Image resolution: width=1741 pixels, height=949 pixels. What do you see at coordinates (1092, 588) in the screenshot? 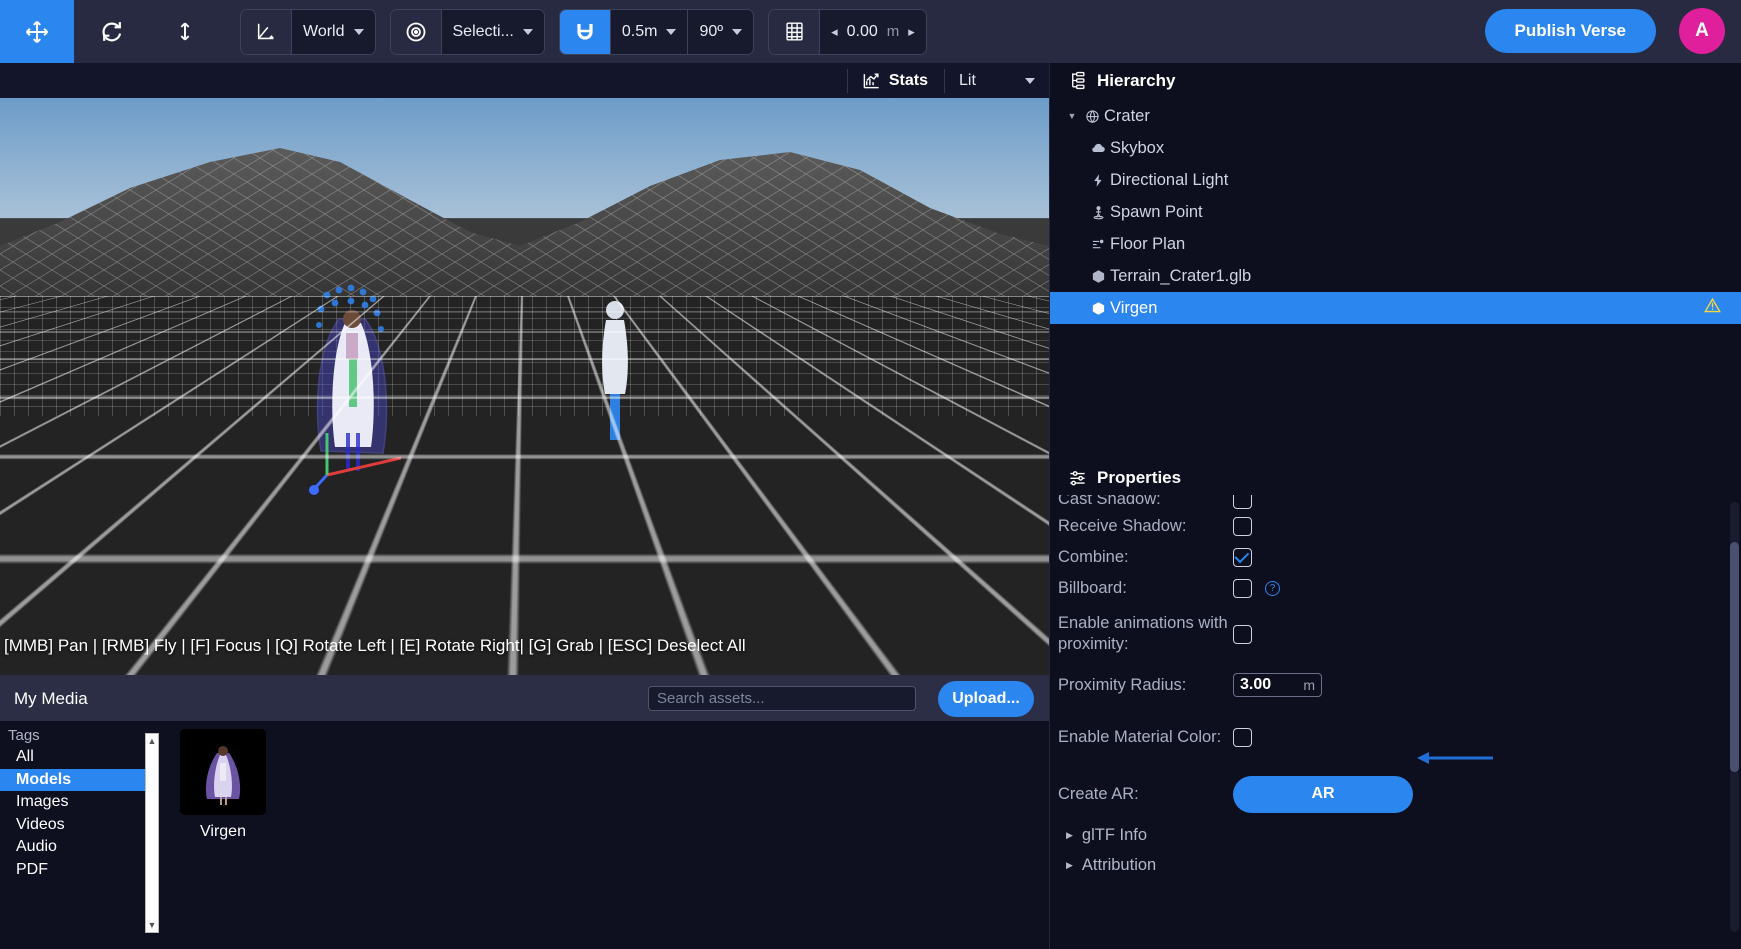
I see `property-label: Billboard:` at bounding box center [1092, 588].